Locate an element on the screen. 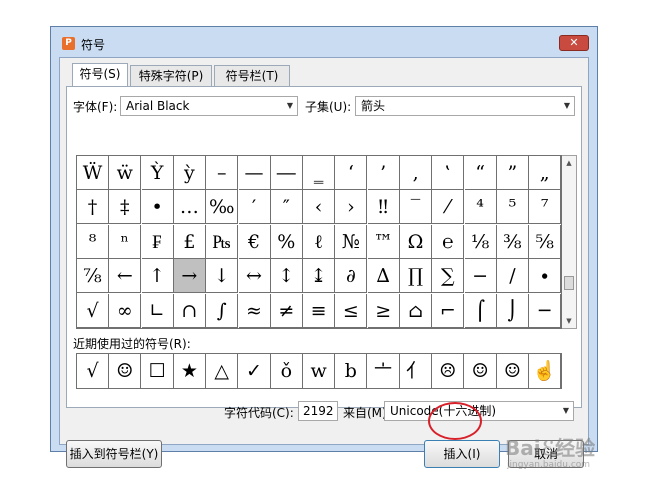 The image size is (655, 491). symbol-cell: ⌂ is located at coordinates (416, 310).